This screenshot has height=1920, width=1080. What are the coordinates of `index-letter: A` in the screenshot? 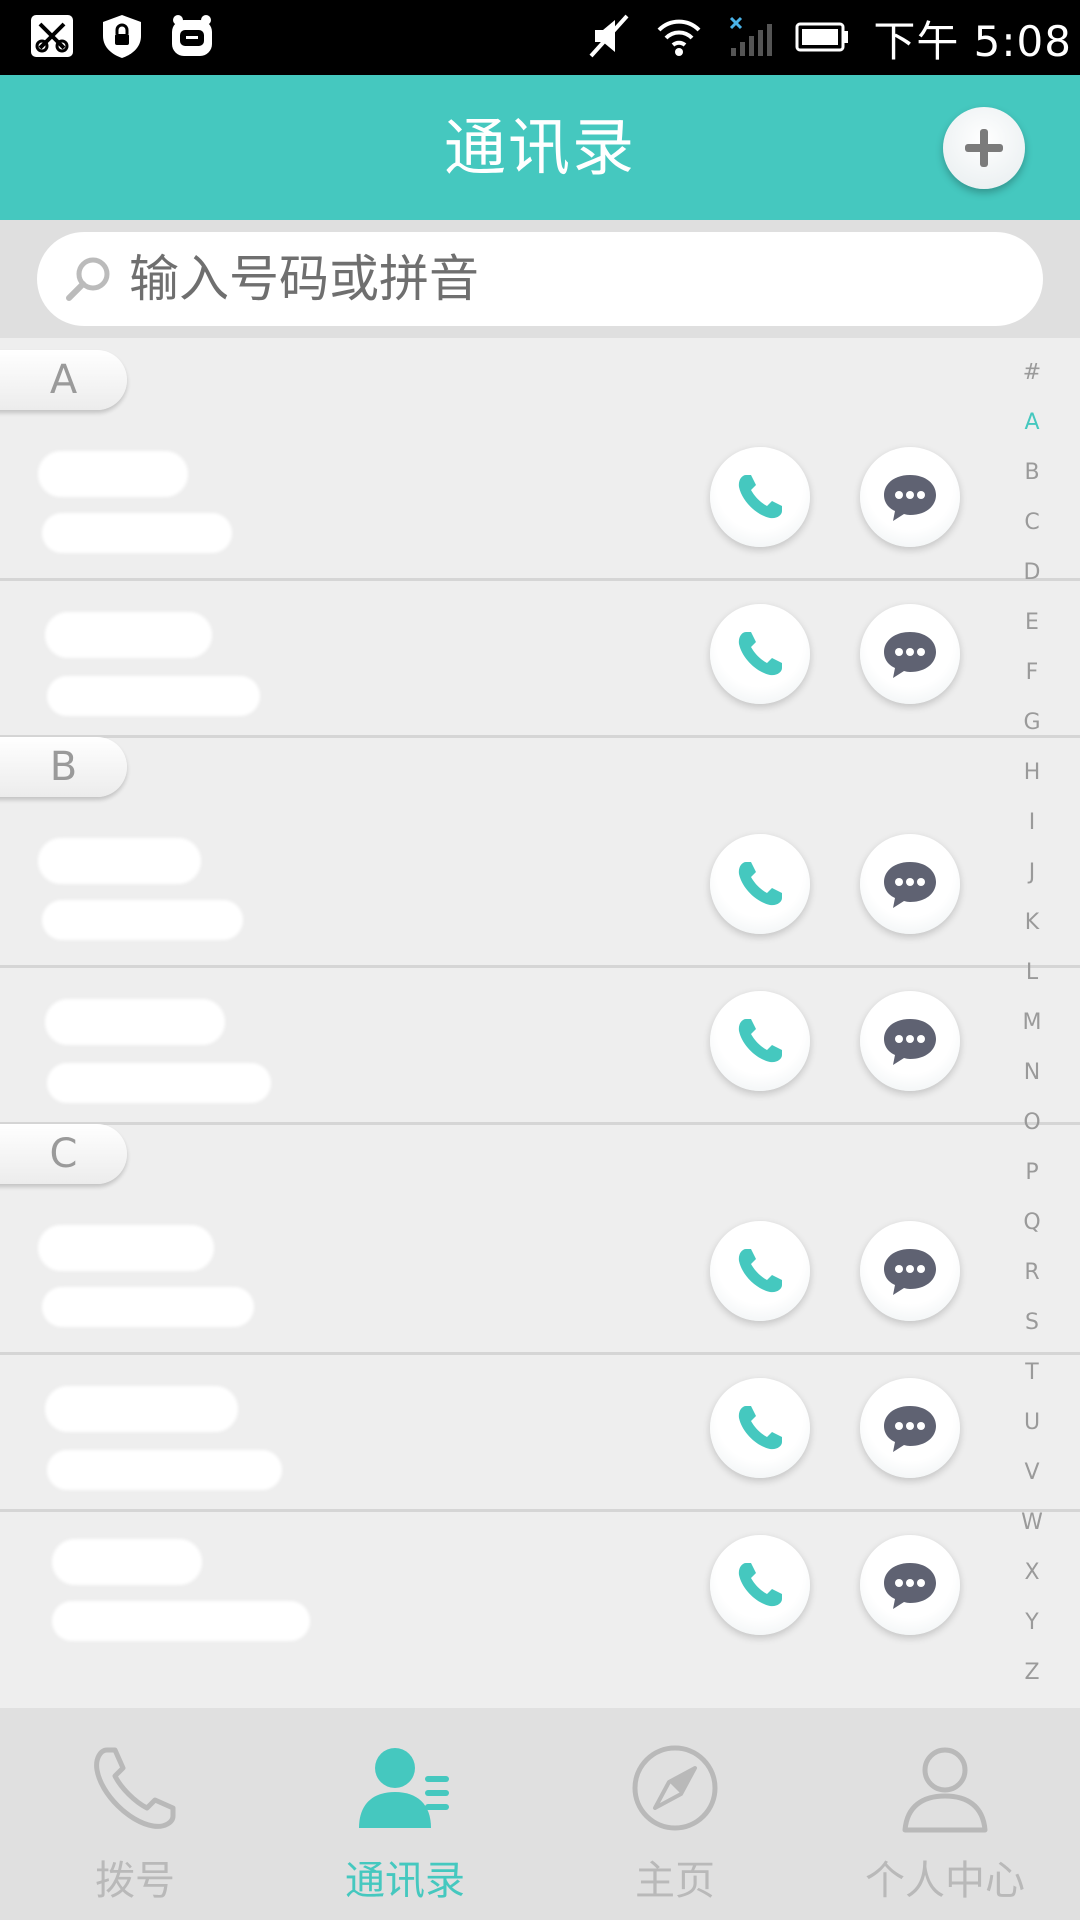 It's located at (1032, 422).